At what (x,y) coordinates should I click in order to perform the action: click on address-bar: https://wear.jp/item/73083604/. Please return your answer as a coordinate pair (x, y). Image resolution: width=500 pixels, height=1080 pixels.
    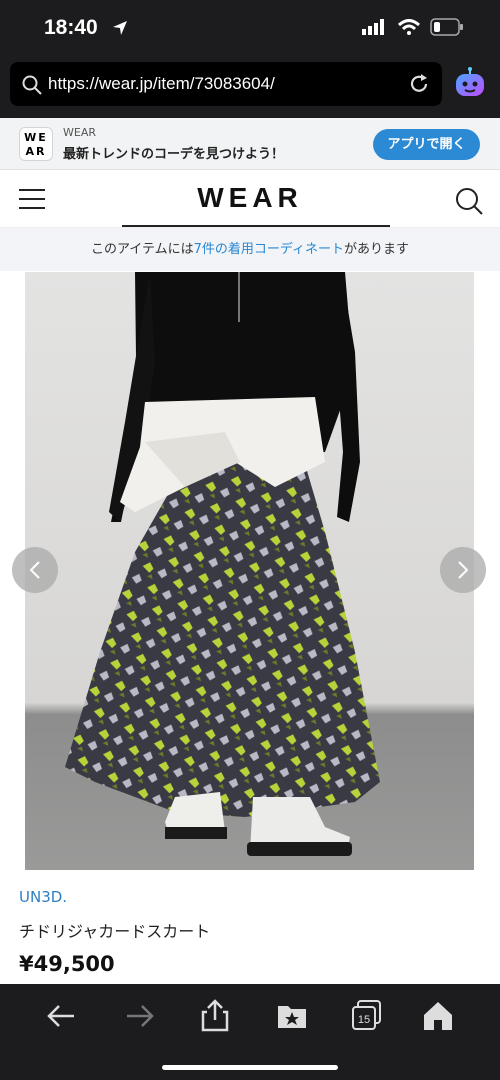
    Looking at the image, I should click on (226, 84).